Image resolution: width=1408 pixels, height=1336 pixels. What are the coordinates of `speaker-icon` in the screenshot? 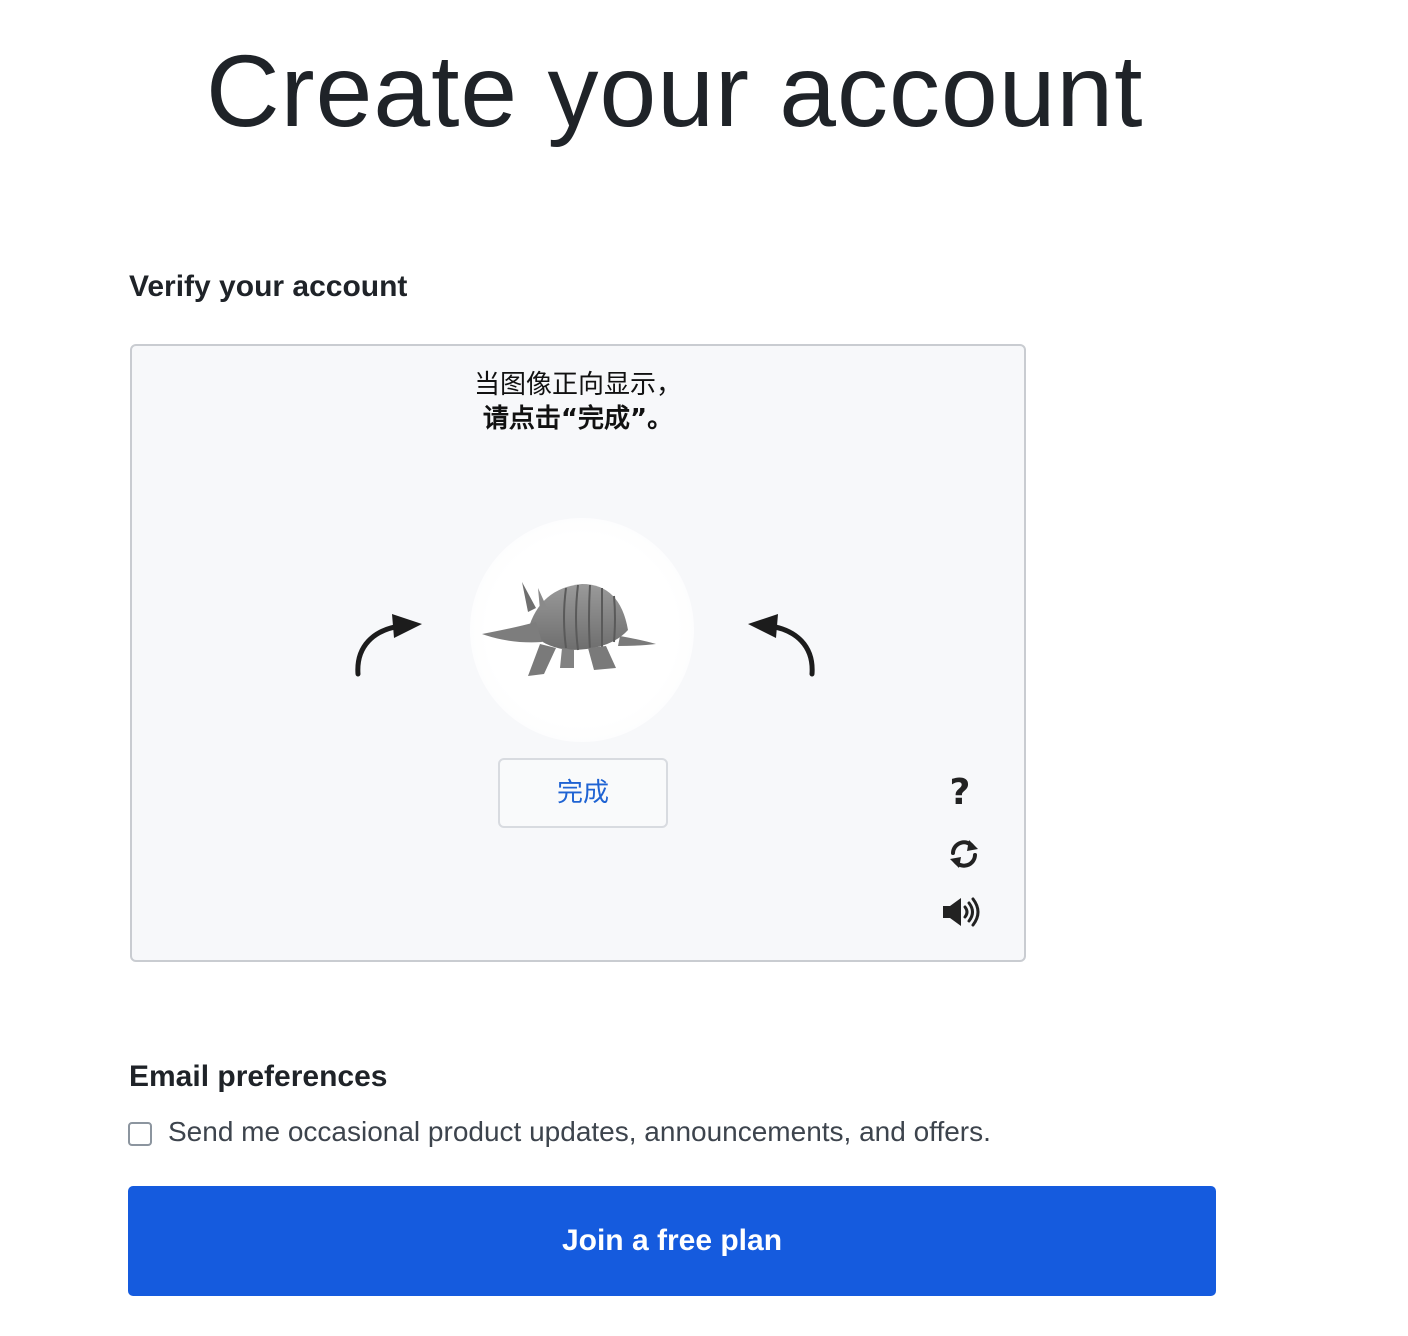 It's located at (962, 912).